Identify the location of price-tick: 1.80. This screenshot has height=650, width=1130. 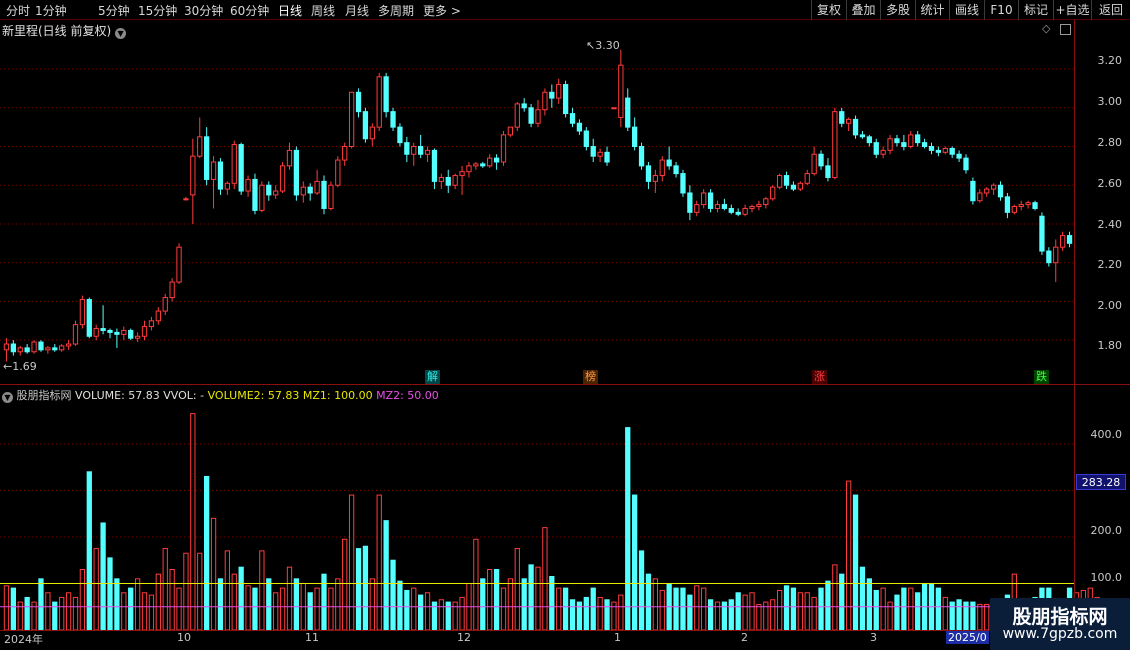
(1110, 345).